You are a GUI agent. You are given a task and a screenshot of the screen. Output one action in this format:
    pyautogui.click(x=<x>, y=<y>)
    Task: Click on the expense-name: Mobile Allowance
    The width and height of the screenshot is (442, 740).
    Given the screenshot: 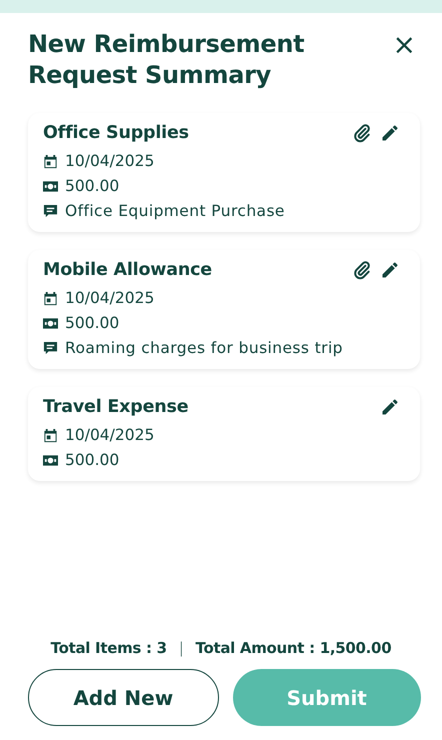 What is the action you would take?
    pyautogui.click(x=127, y=270)
    